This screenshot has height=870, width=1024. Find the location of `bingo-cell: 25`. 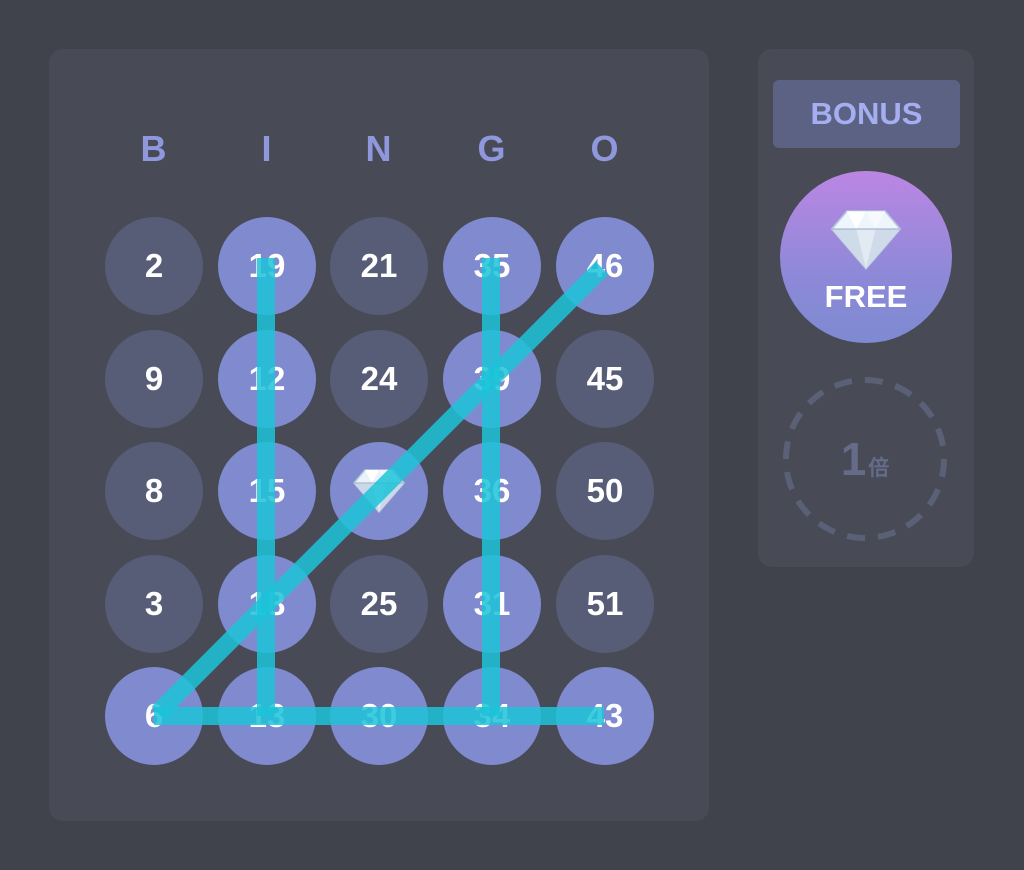

bingo-cell: 25 is located at coordinates (379, 604).